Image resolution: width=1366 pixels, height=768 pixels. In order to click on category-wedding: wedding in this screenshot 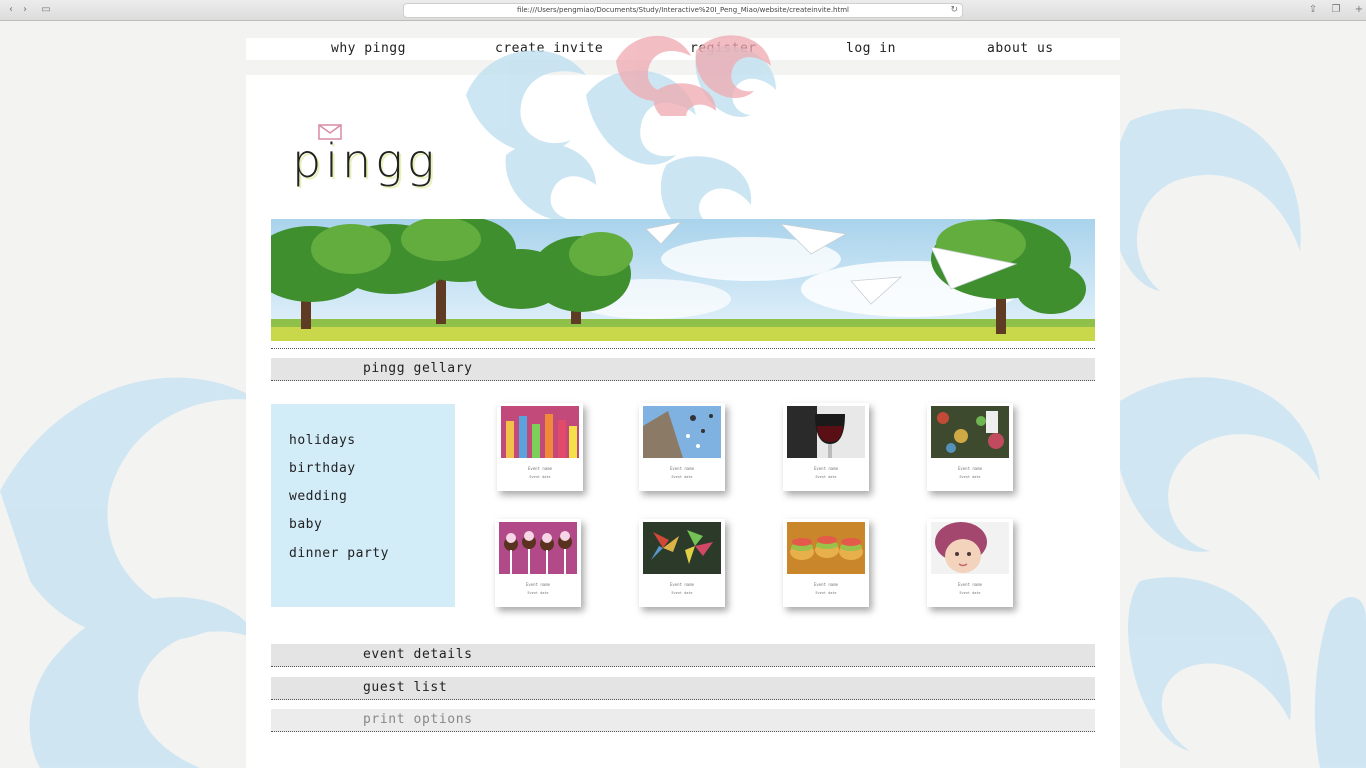, I will do `click(318, 496)`.